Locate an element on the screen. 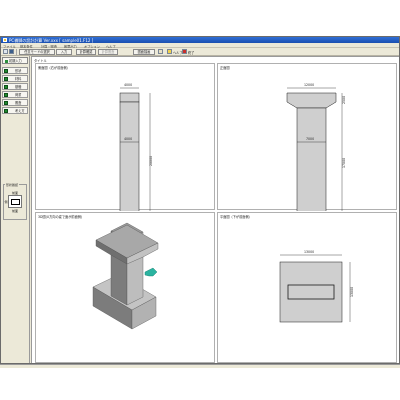 Image resolution: width=400 pixels, height=400 pixels. section-preview-group: 形状確認 前面 側 前面 is located at coordinates (15, 201).